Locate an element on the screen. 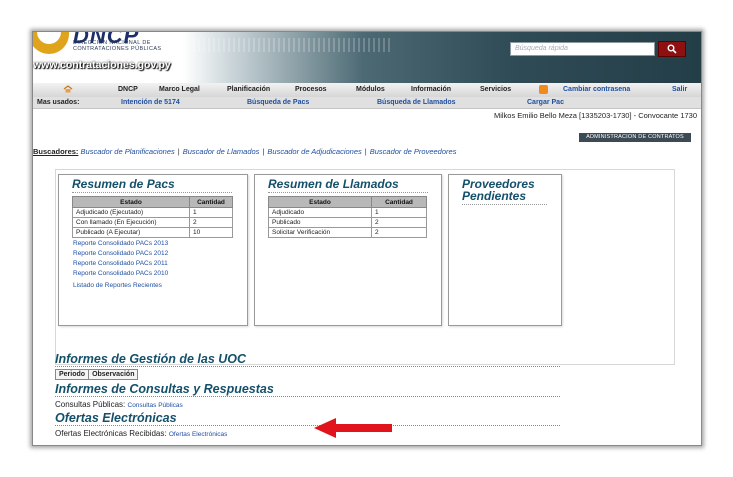  table-row: Publicado (A Ejecutar) 10 is located at coordinates (152, 232).